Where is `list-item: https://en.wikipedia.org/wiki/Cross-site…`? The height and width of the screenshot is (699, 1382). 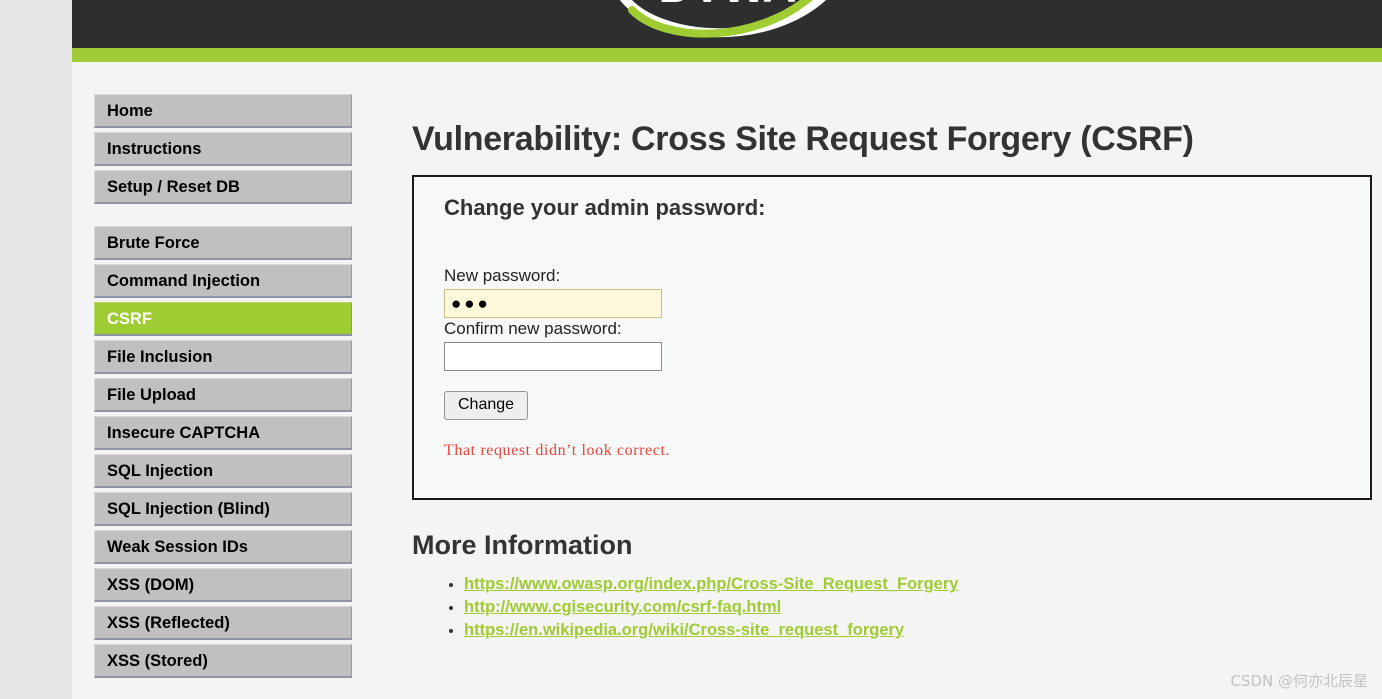 list-item: https://en.wikipedia.org/wiki/Cross-site… is located at coordinates (923, 630).